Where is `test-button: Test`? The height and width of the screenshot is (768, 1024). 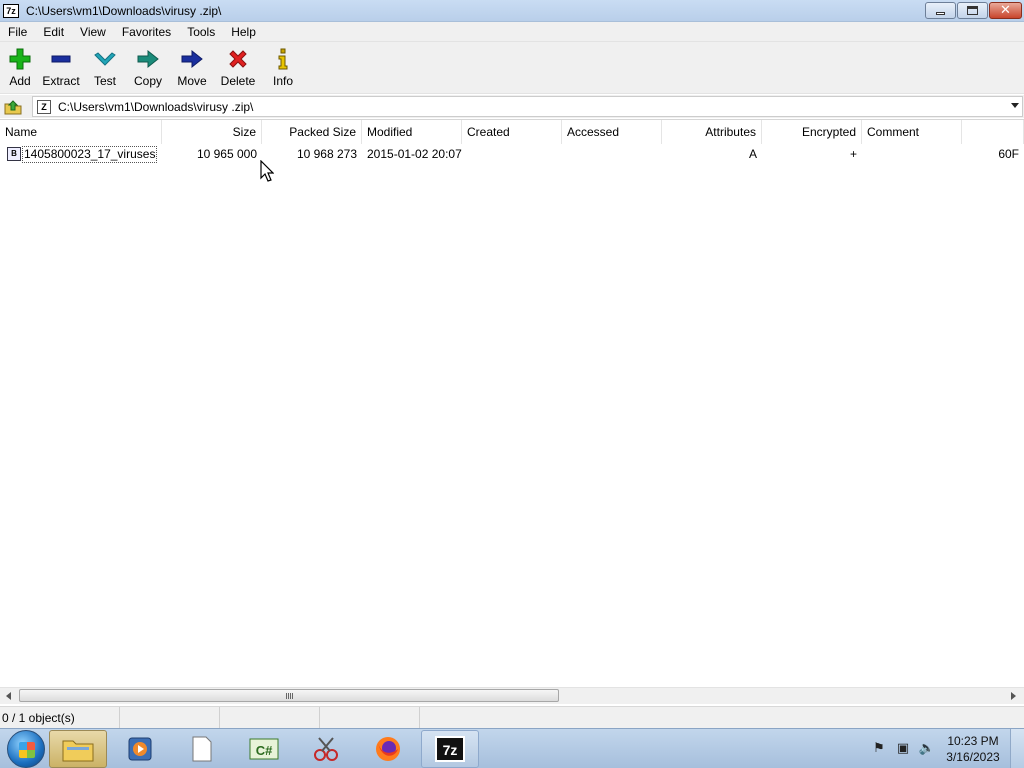
test-button: Test is located at coordinates (105, 65).